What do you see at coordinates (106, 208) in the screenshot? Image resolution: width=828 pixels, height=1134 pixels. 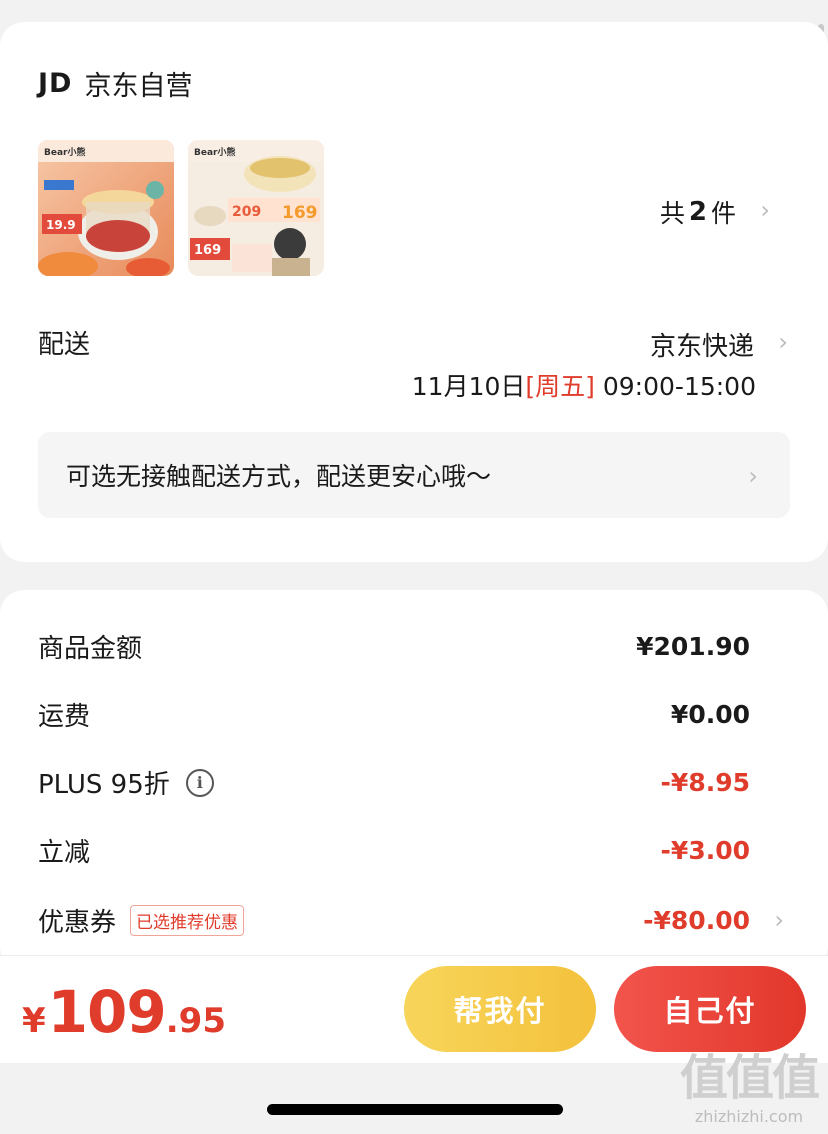 I see `product-thumbnail-meat-grinder: Bear小熊 19.9` at bounding box center [106, 208].